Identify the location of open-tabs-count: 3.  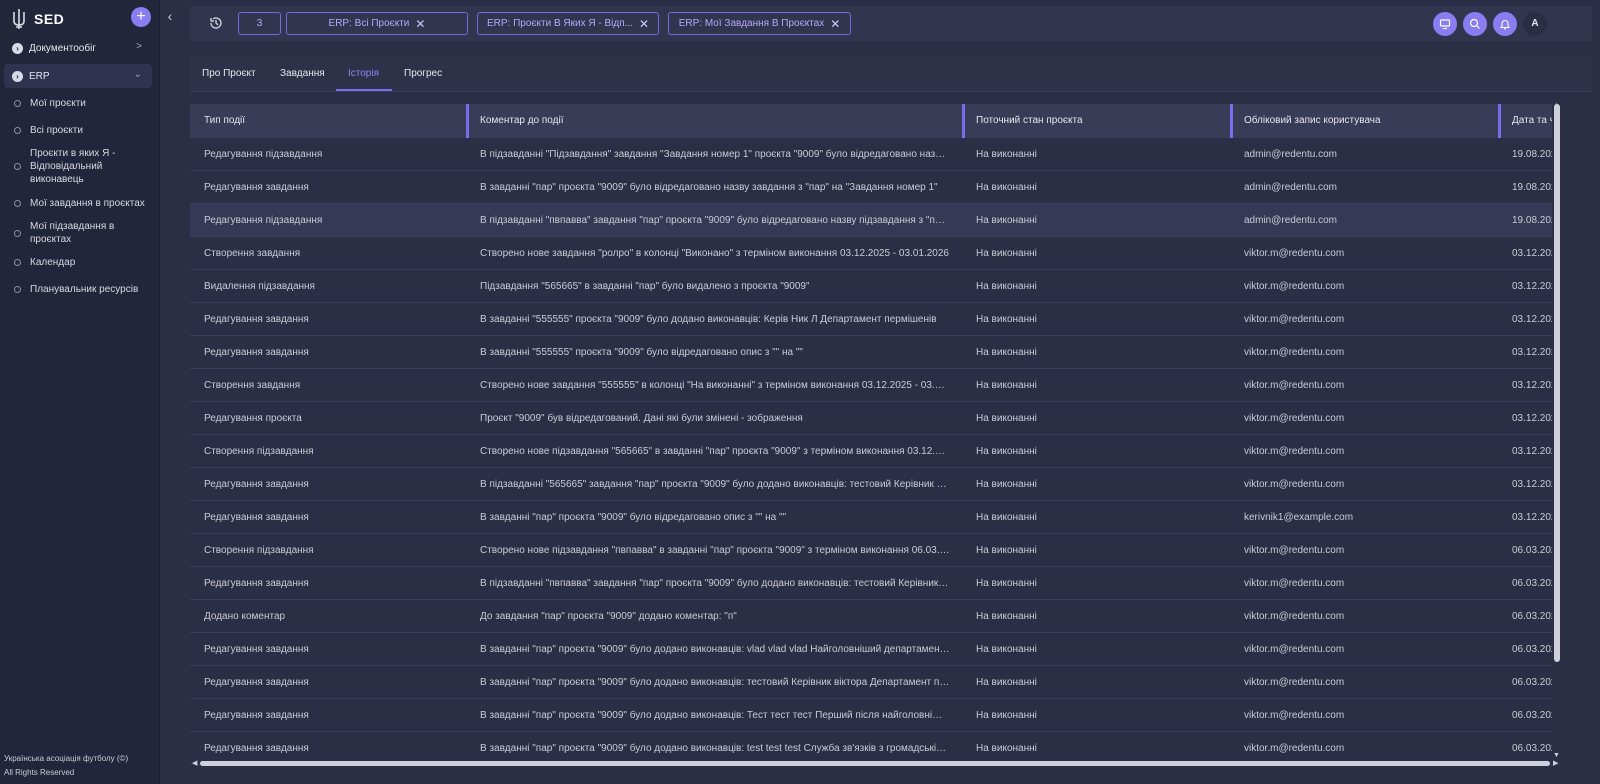
(259, 23).